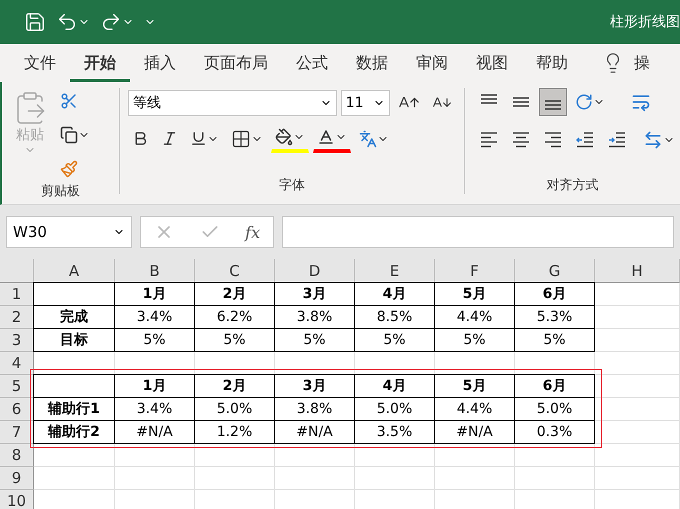 This screenshot has width=680, height=509. I want to click on ribbon-tab: 开始, so click(100, 63).